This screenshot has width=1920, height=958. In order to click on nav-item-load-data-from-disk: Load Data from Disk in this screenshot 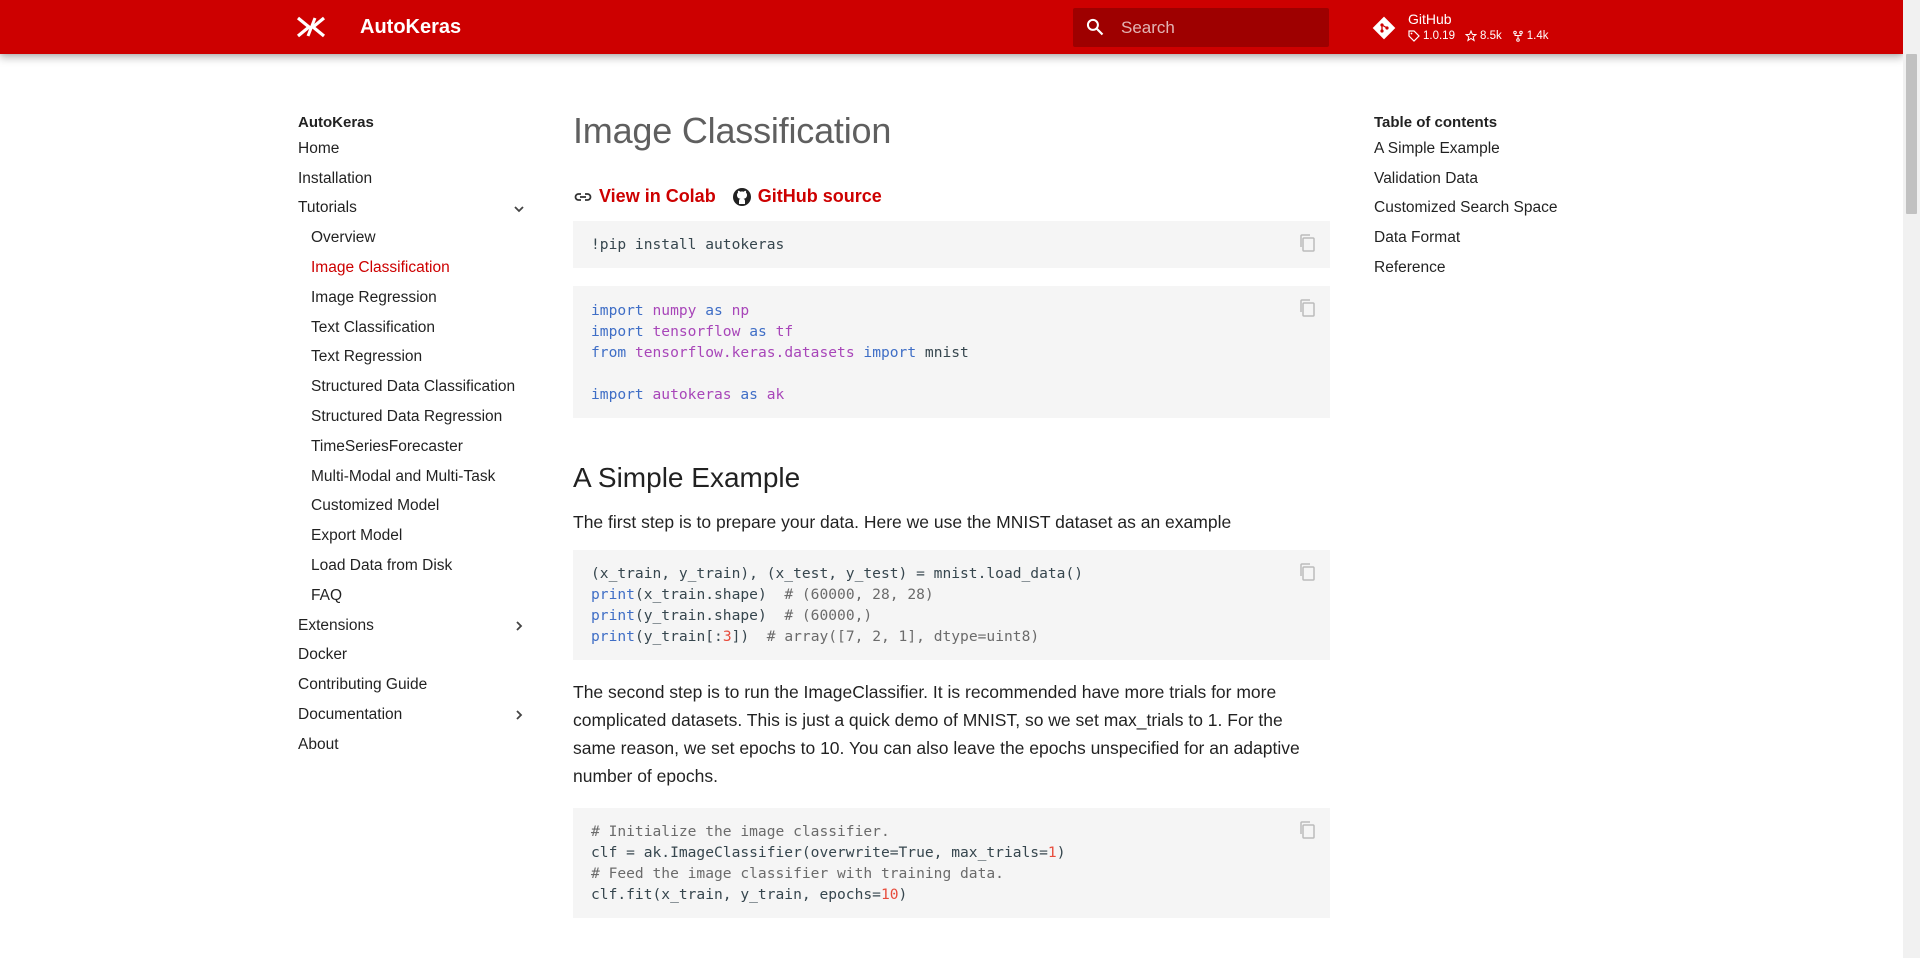, I will do `click(418, 566)`.